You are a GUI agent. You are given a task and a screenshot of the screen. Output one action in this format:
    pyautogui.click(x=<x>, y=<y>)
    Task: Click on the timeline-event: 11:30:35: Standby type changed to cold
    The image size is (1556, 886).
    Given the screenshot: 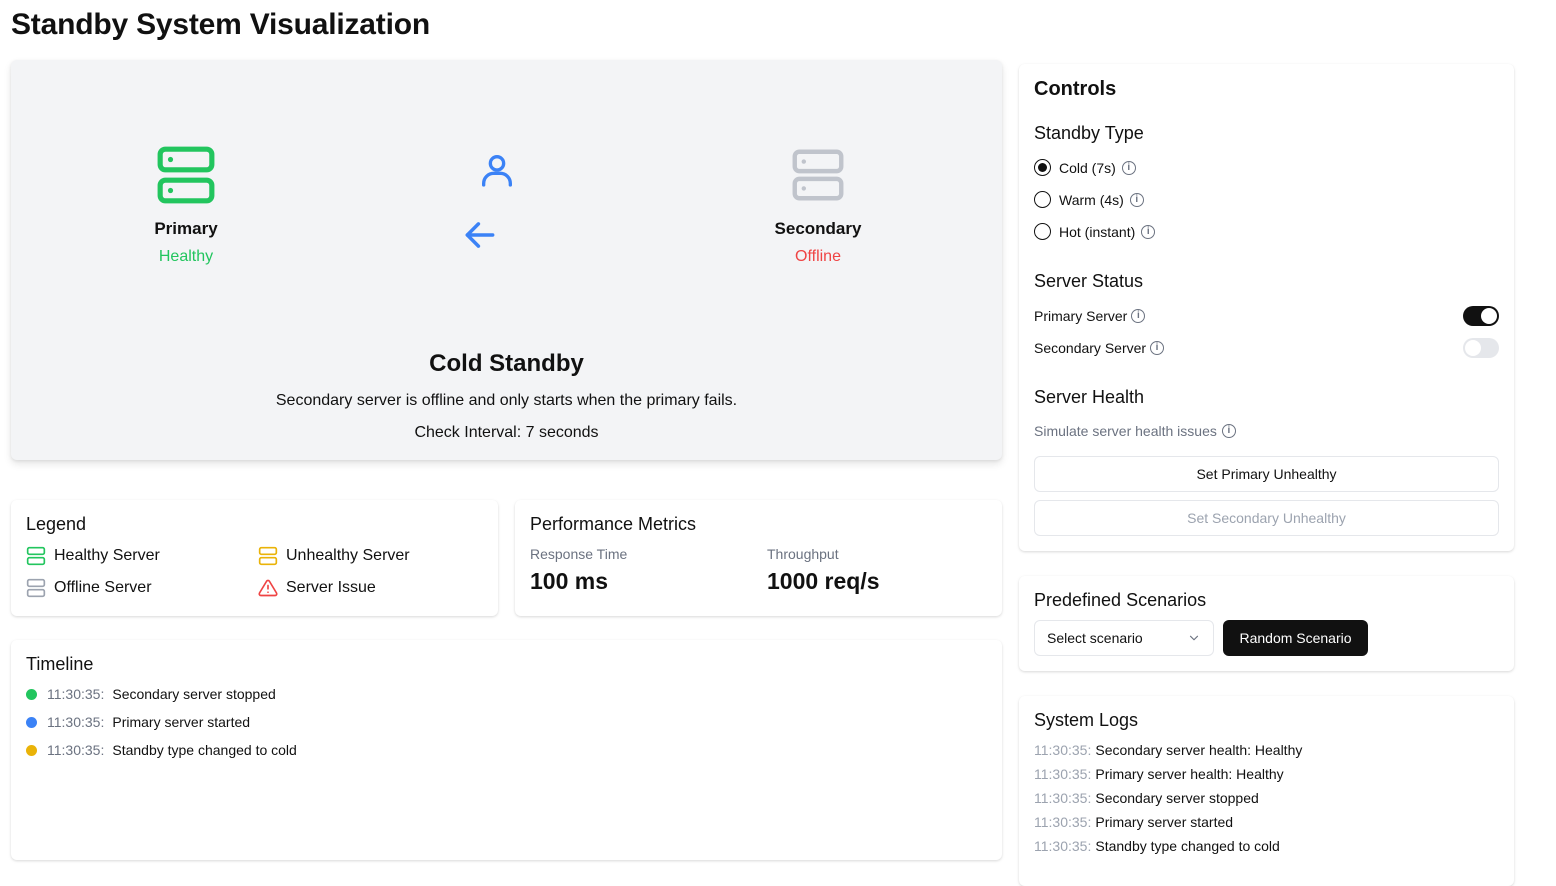 What is the action you would take?
    pyautogui.click(x=161, y=750)
    